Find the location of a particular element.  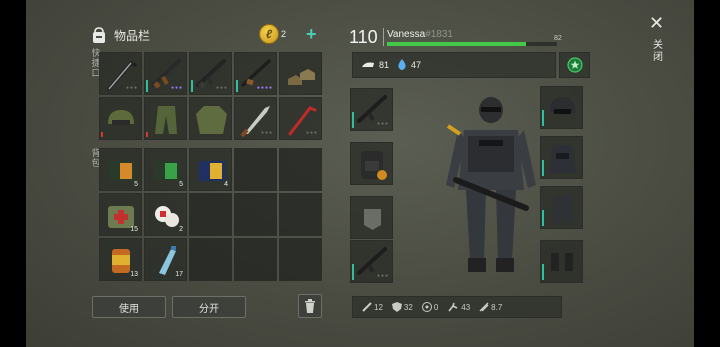

equip-slot-boots is located at coordinates (561, 261).